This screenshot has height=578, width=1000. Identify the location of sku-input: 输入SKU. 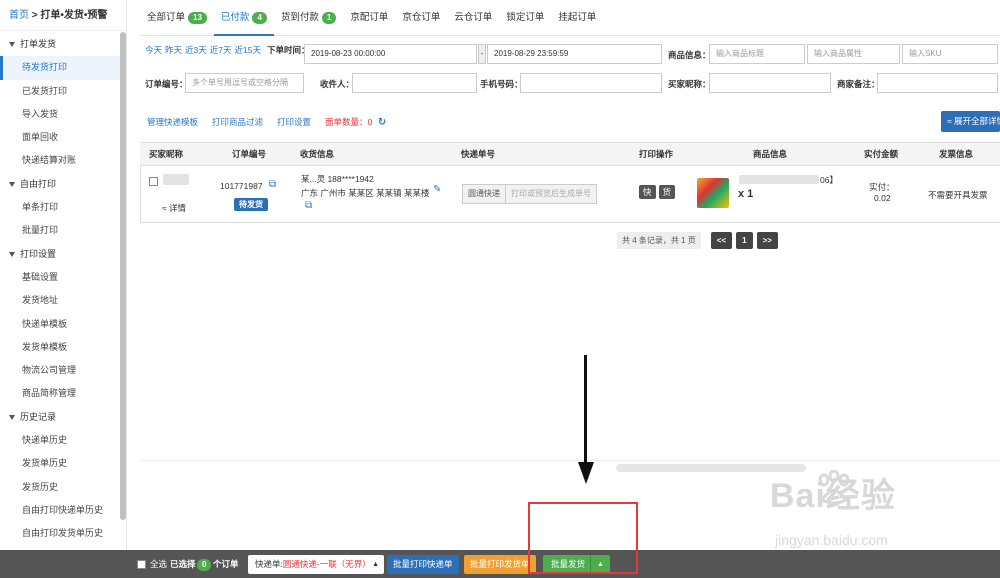
(950, 54).